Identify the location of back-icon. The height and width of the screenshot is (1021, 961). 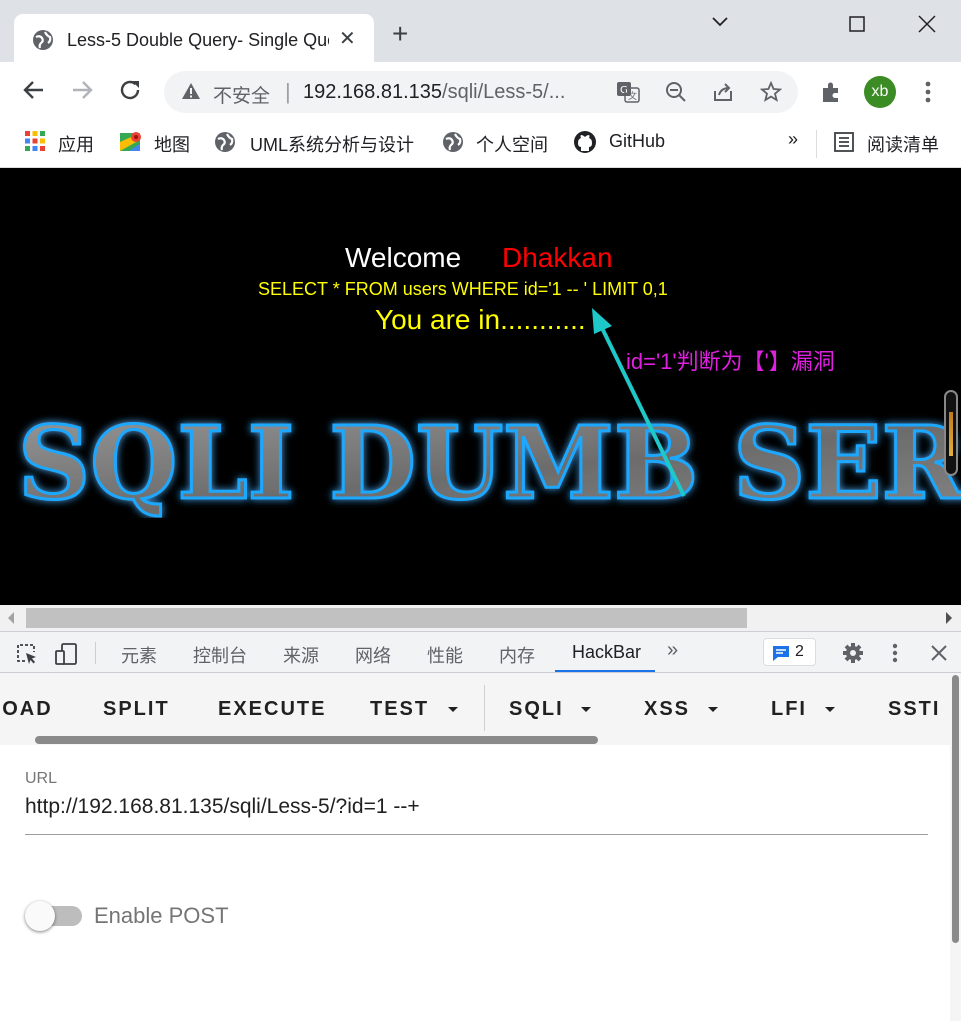
(34, 90).